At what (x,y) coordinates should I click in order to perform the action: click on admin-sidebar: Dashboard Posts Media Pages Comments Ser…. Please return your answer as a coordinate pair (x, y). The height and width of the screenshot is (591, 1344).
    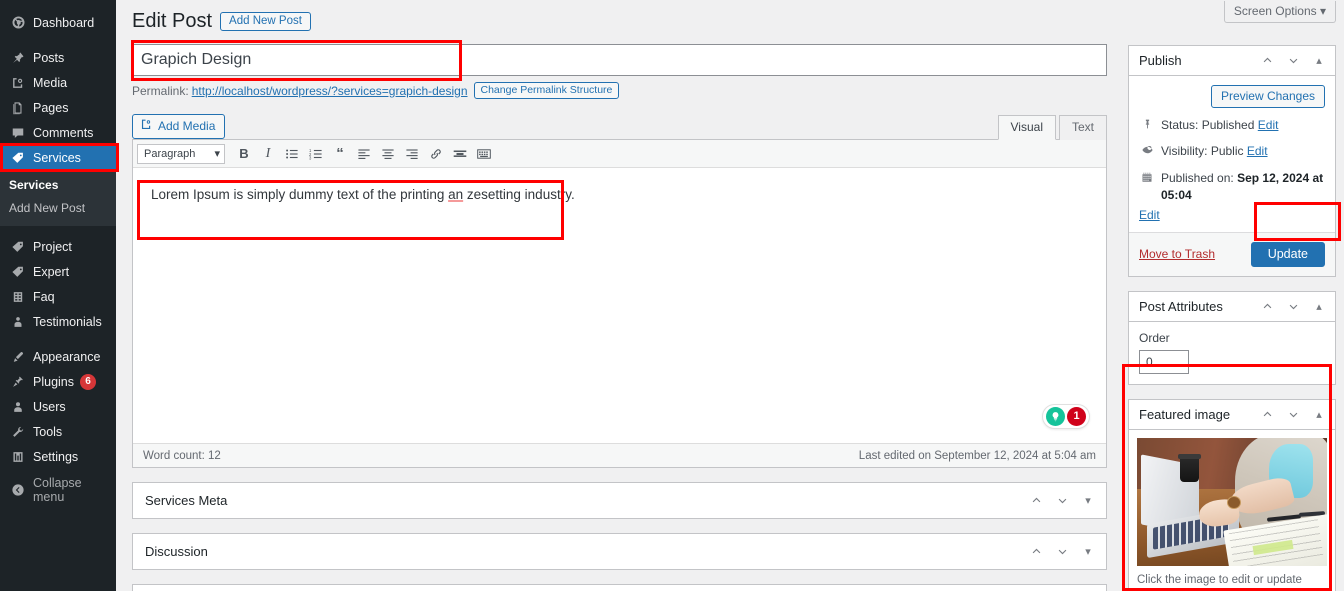
    Looking at the image, I should click on (58, 295).